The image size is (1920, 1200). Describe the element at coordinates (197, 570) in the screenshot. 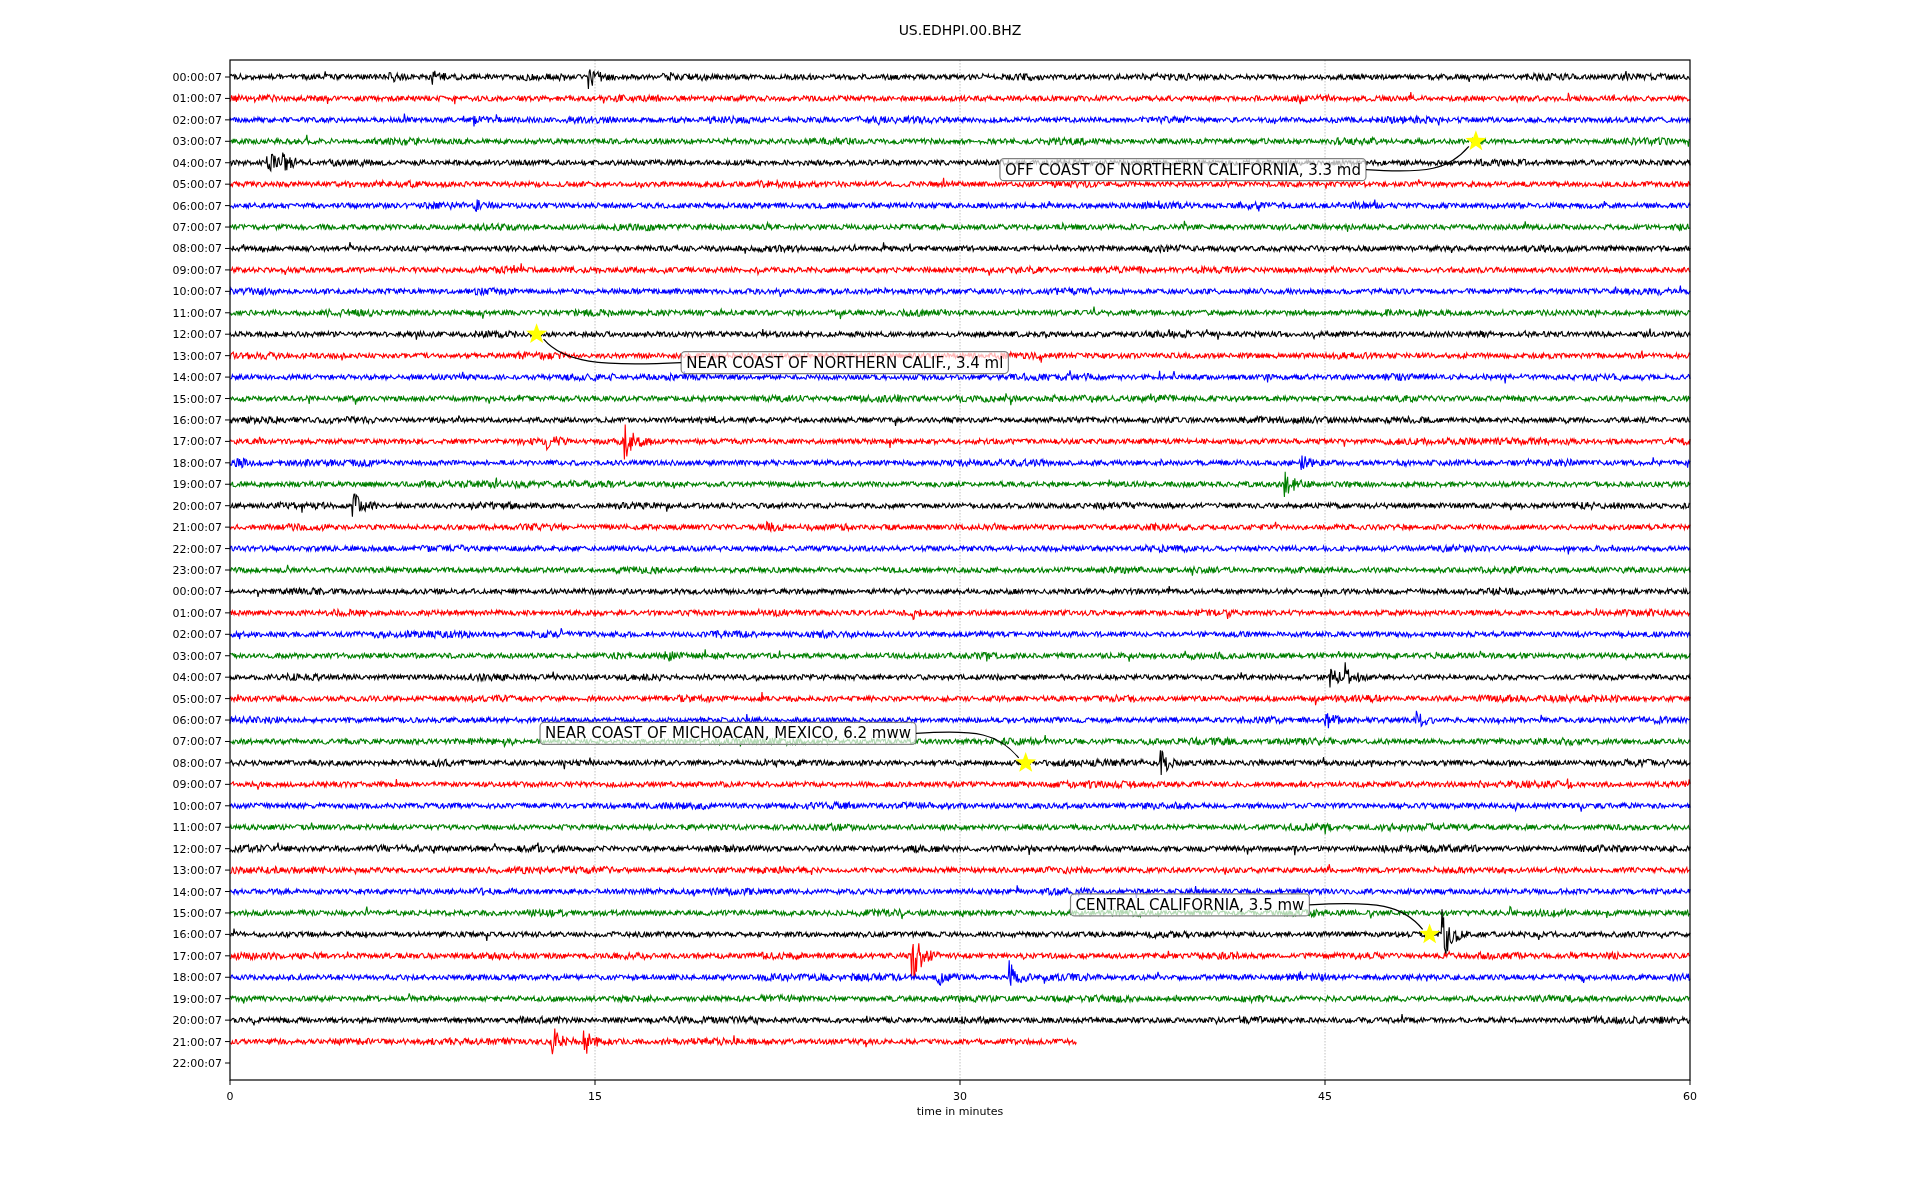

I see `axis-tick-label: 23:00:07` at that location.